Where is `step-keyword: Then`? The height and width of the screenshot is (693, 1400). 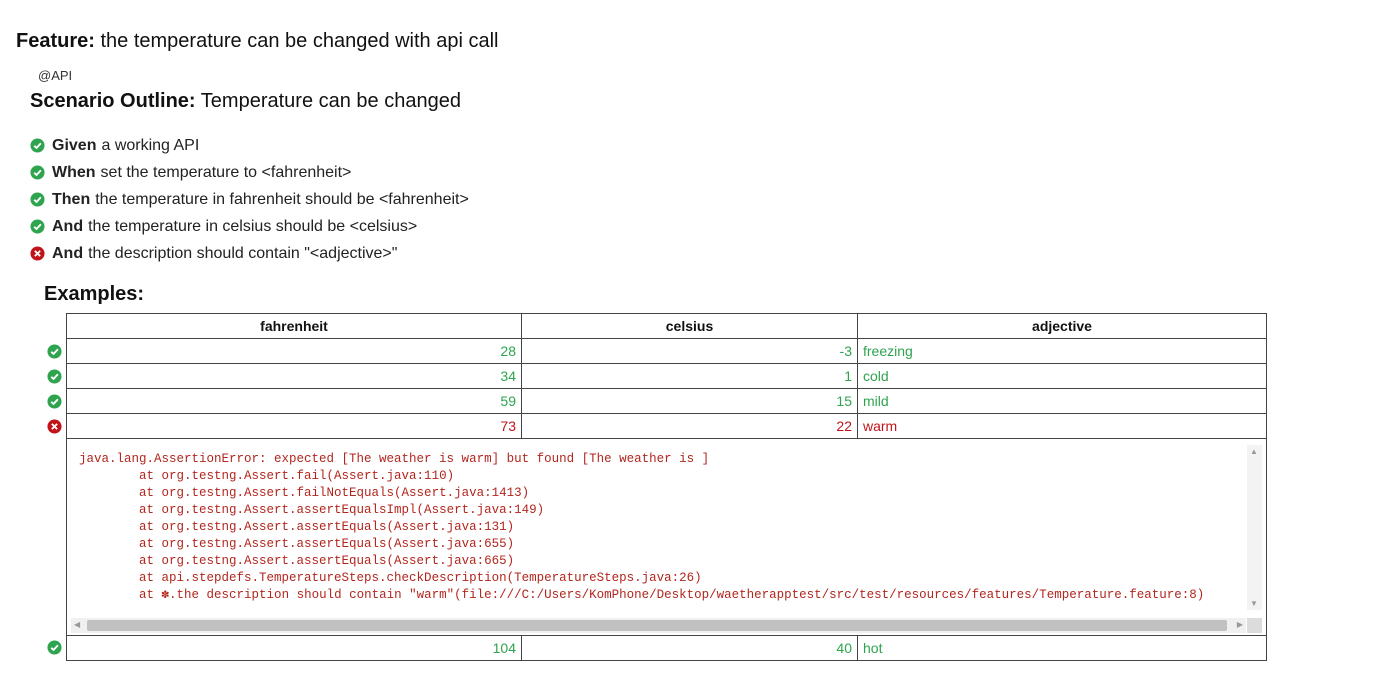 step-keyword: Then is located at coordinates (71, 199).